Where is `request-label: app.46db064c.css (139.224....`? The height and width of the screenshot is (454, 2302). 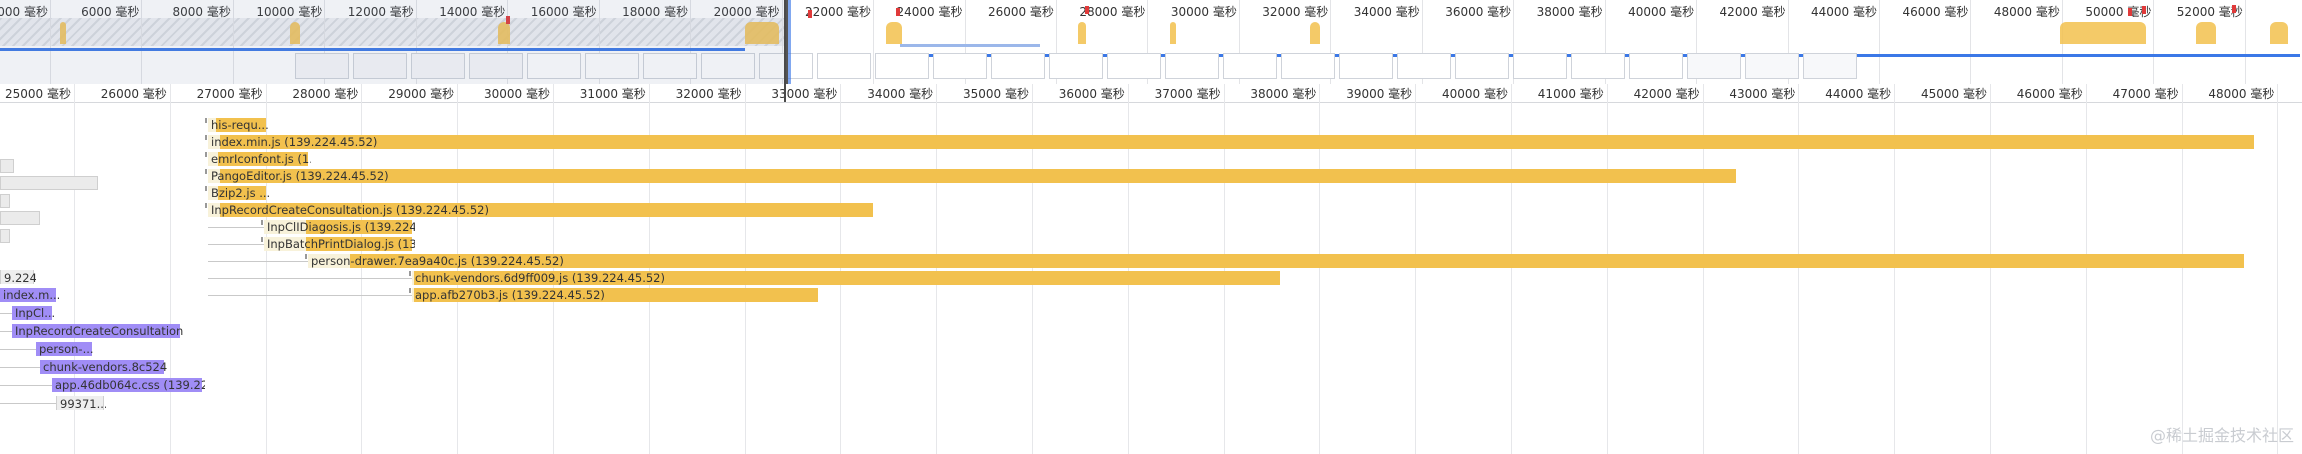 request-label: app.46db064c.css (139.224.... is located at coordinates (130, 385).